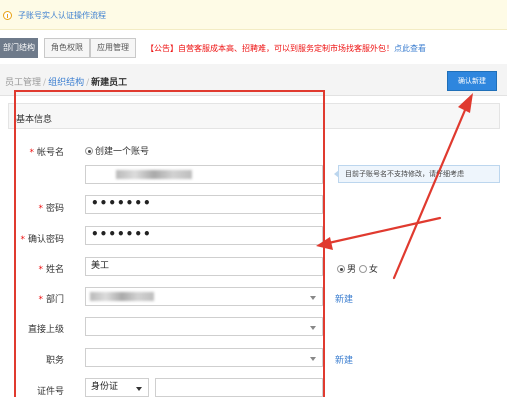 The image size is (507, 397). What do you see at coordinates (51, 209) in the screenshot?
I see `password-label: * 密码` at bounding box center [51, 209].